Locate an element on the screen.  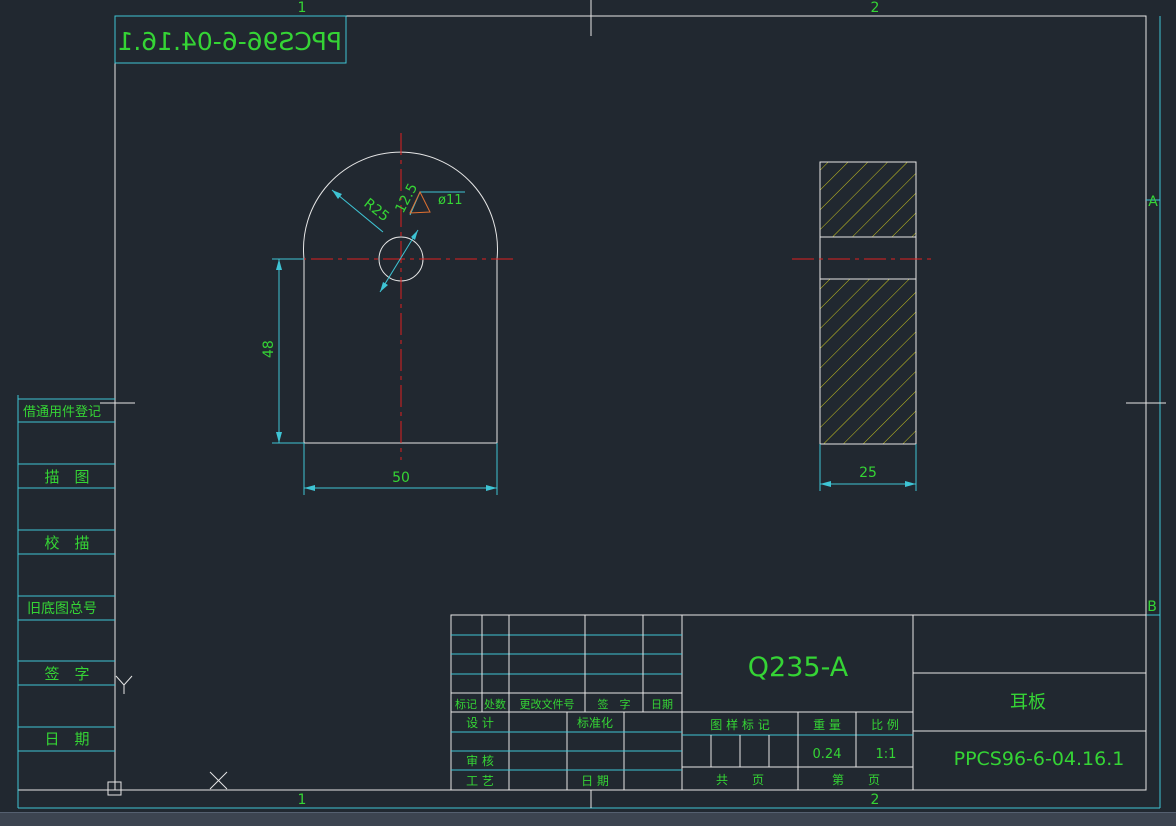
section-view is located at coordinates (864, 326).